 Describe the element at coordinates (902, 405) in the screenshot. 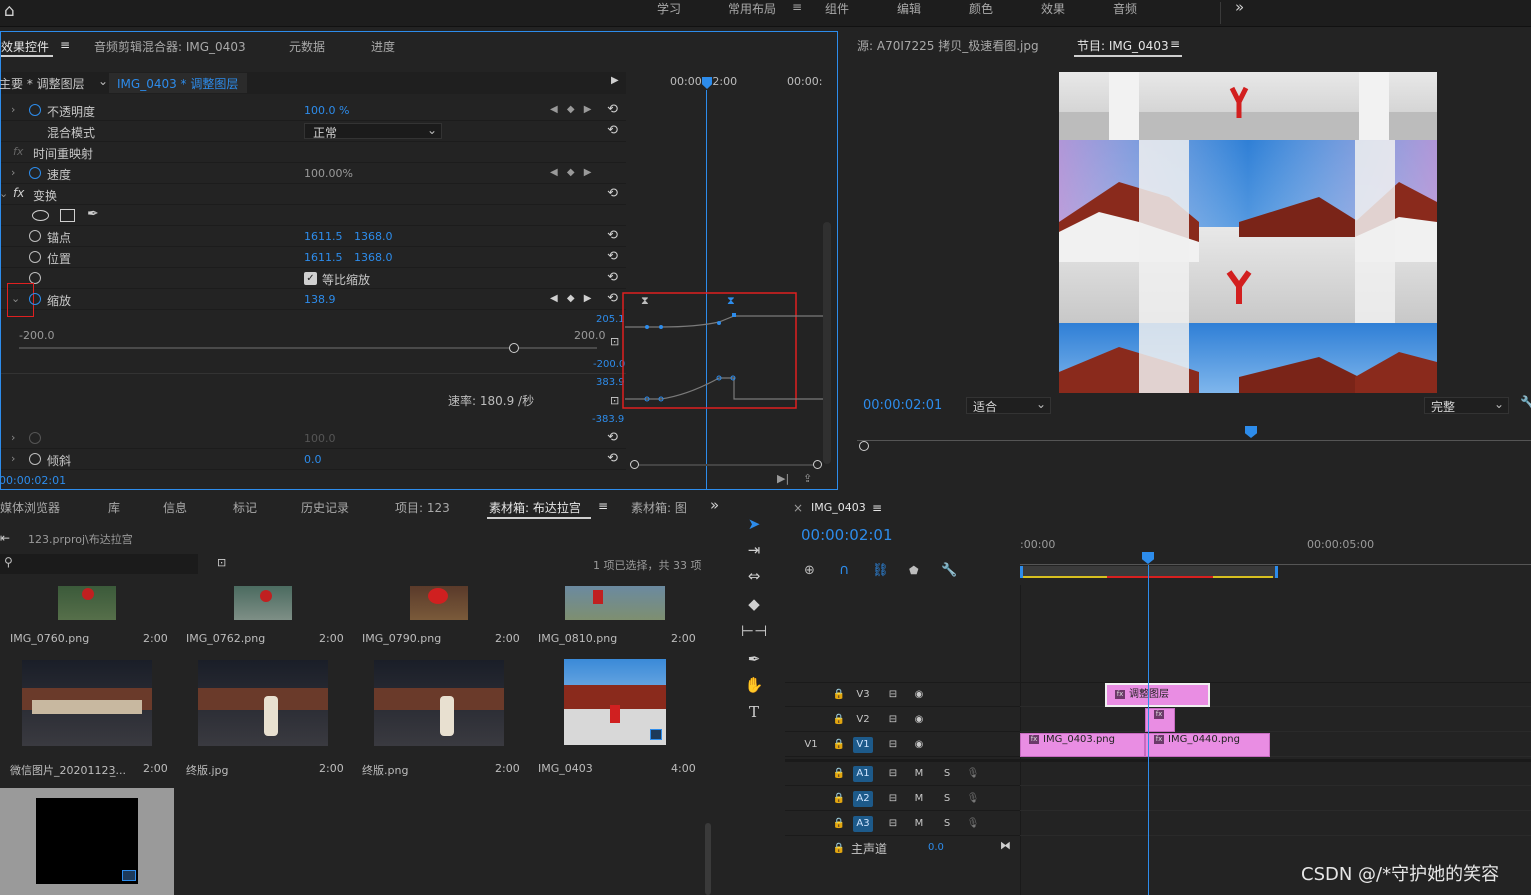

I see `program-timecode: 00:00:02:01` at that location.